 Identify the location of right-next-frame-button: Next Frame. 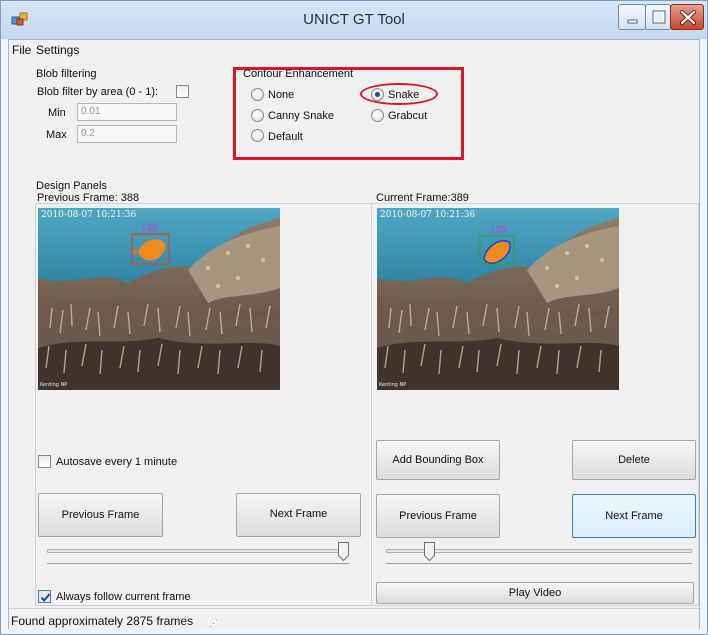
(634, 516).